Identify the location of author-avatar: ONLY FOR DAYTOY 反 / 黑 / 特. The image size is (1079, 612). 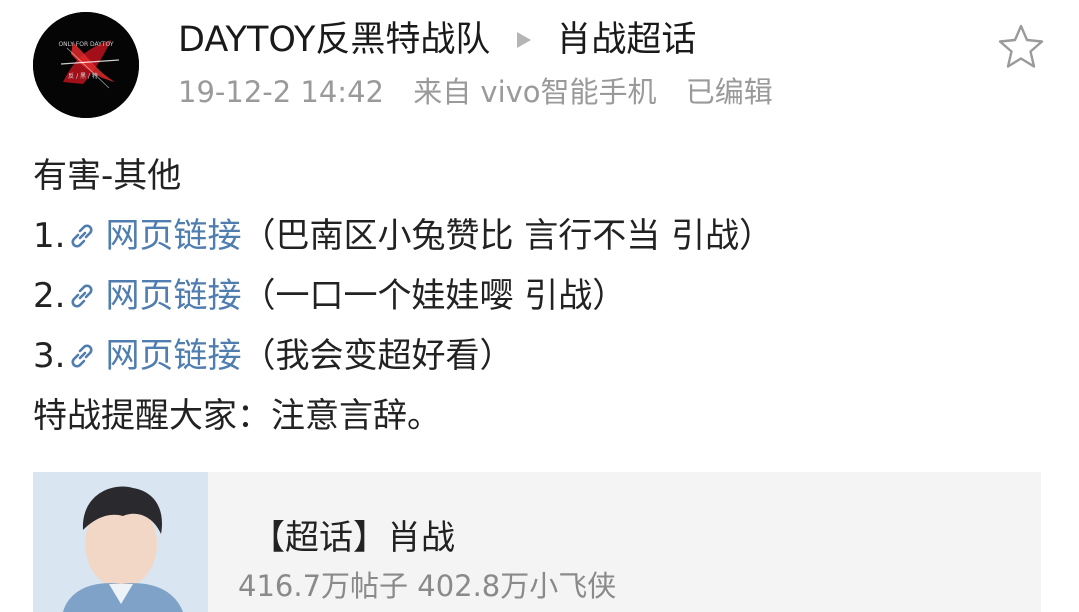
(86, 65).